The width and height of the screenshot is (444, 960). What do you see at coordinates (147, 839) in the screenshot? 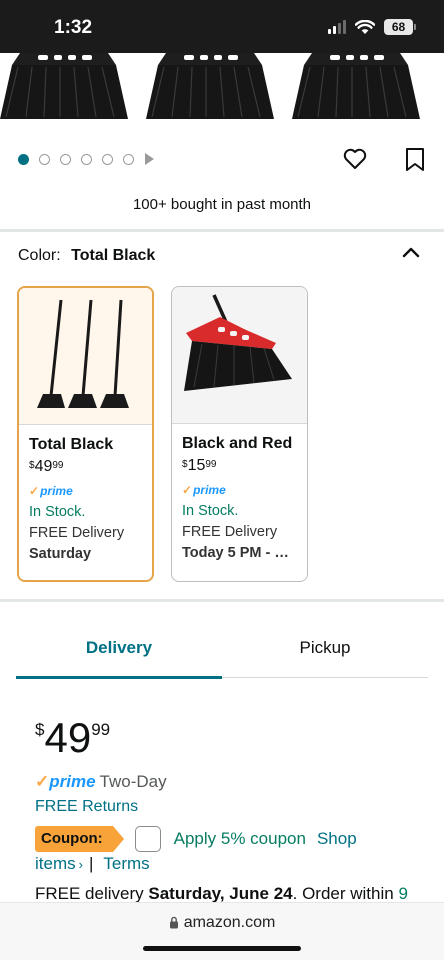
I see `coupon-checkbox` at bounding box center [147, 839].